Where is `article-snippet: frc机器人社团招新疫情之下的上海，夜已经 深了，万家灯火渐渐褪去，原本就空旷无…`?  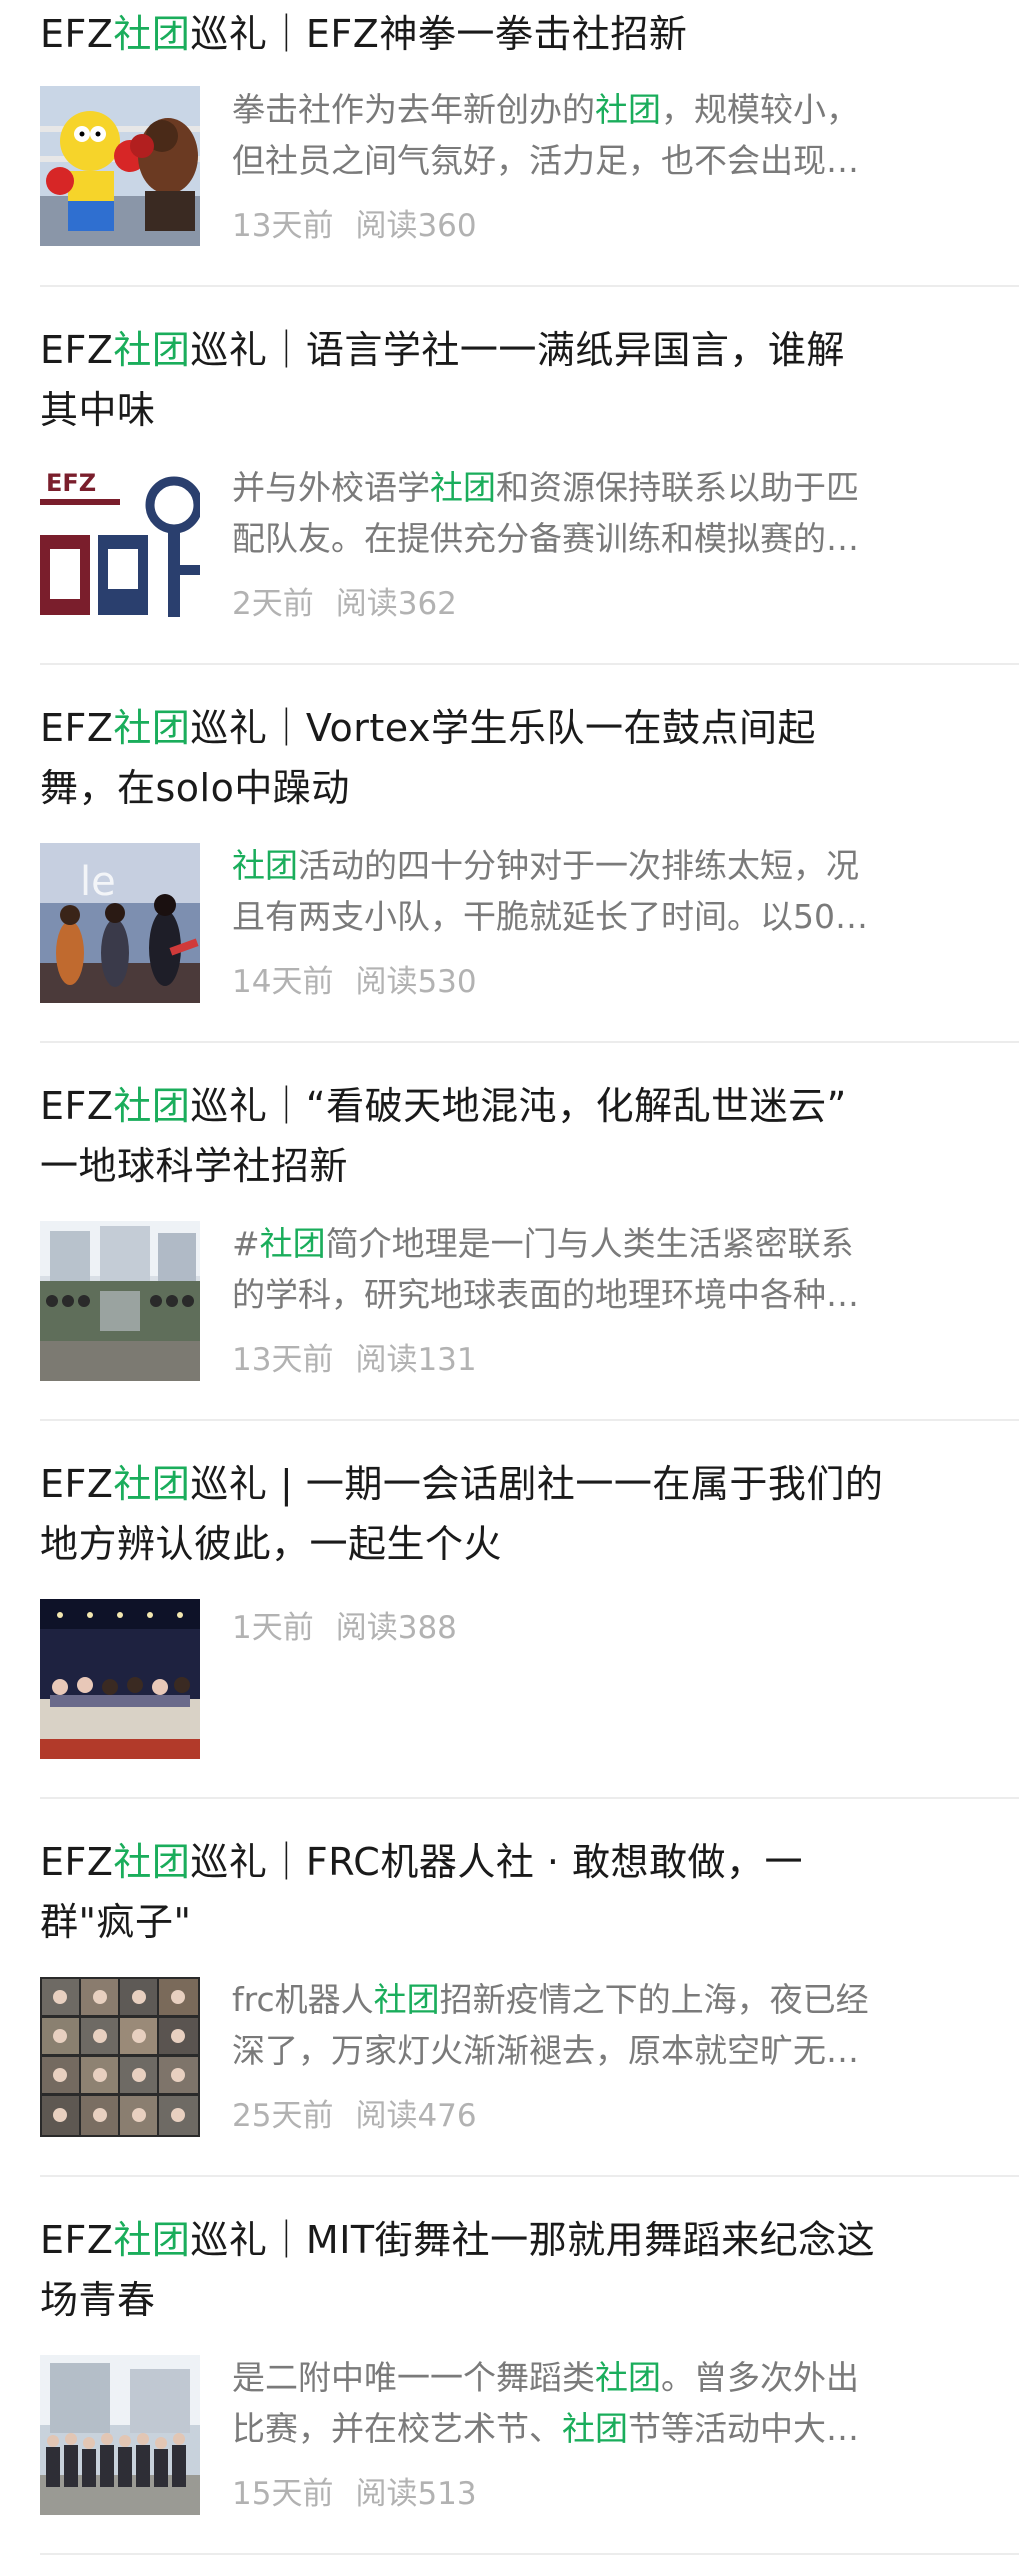 article-snippet: frc机器人社团招新疫情之下的上海，夜已经 深了，万家灯火渐渐褪去，原本就空旷无… is located at coordinates (550, 2025).